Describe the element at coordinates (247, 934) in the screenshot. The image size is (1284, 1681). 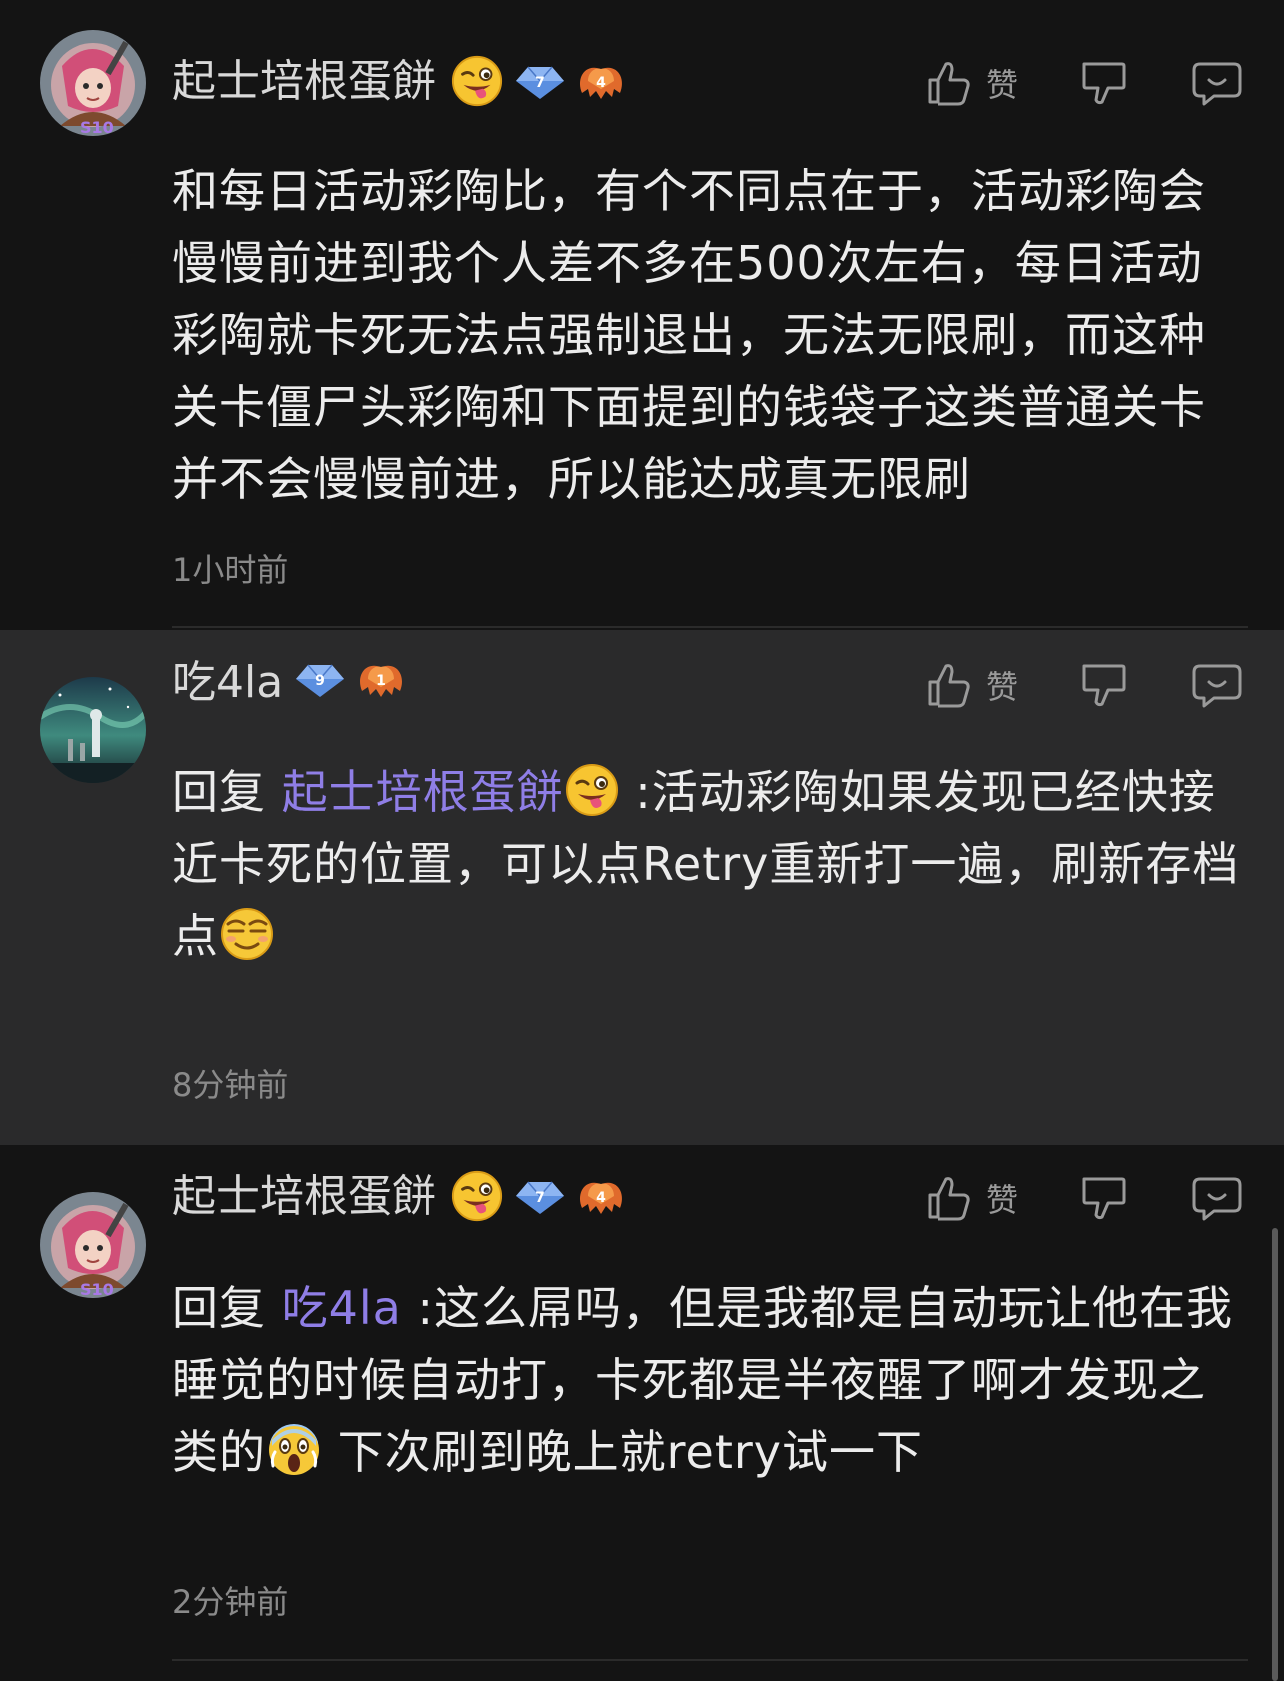
I see `smug-face-emoji-icon` at that location.